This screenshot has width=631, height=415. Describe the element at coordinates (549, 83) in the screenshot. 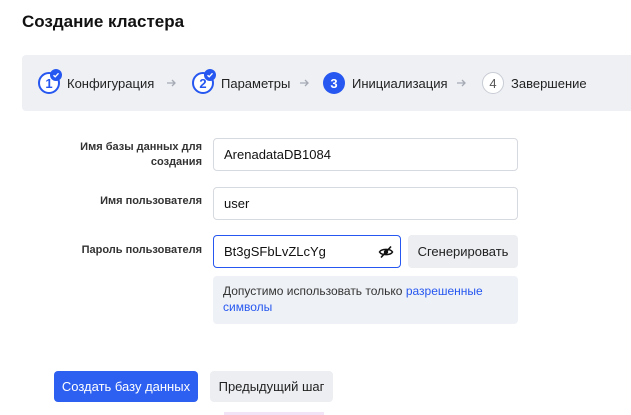

I see `step-label: Завершение` at that location.